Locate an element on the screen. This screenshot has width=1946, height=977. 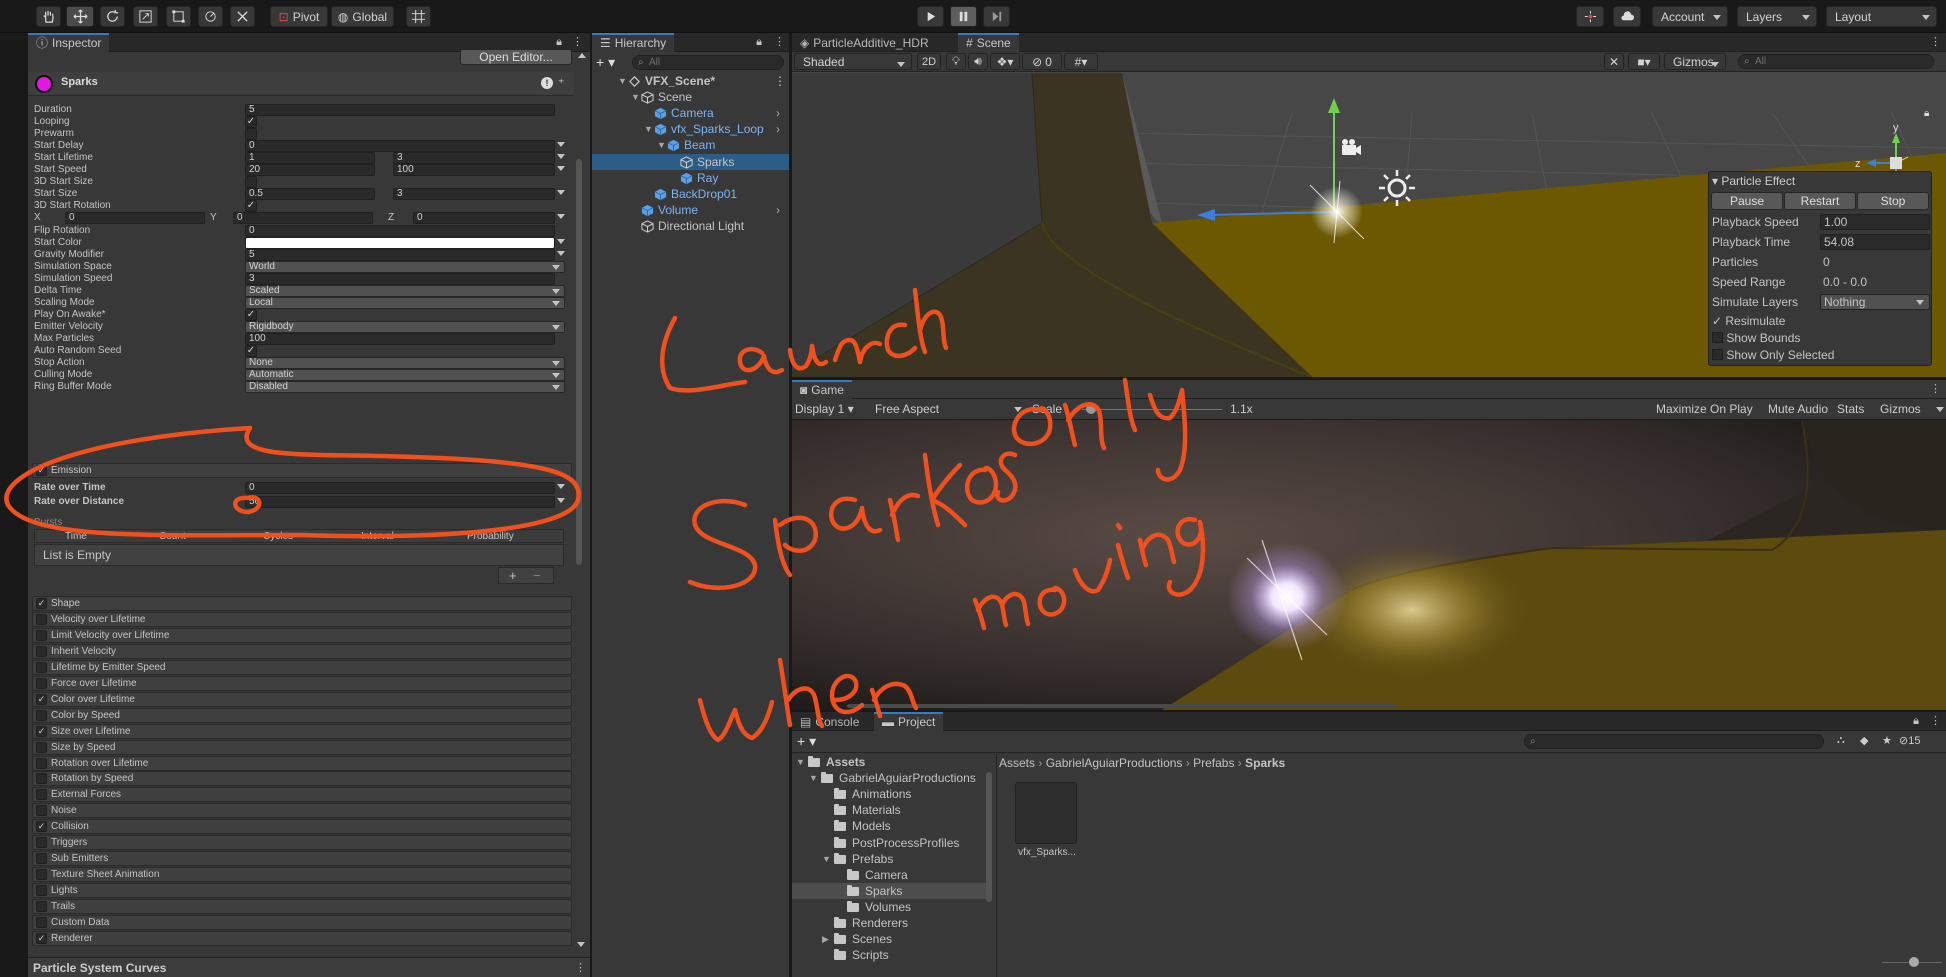
shading-dropdown: Shaded is located at coordinates (853, 61).